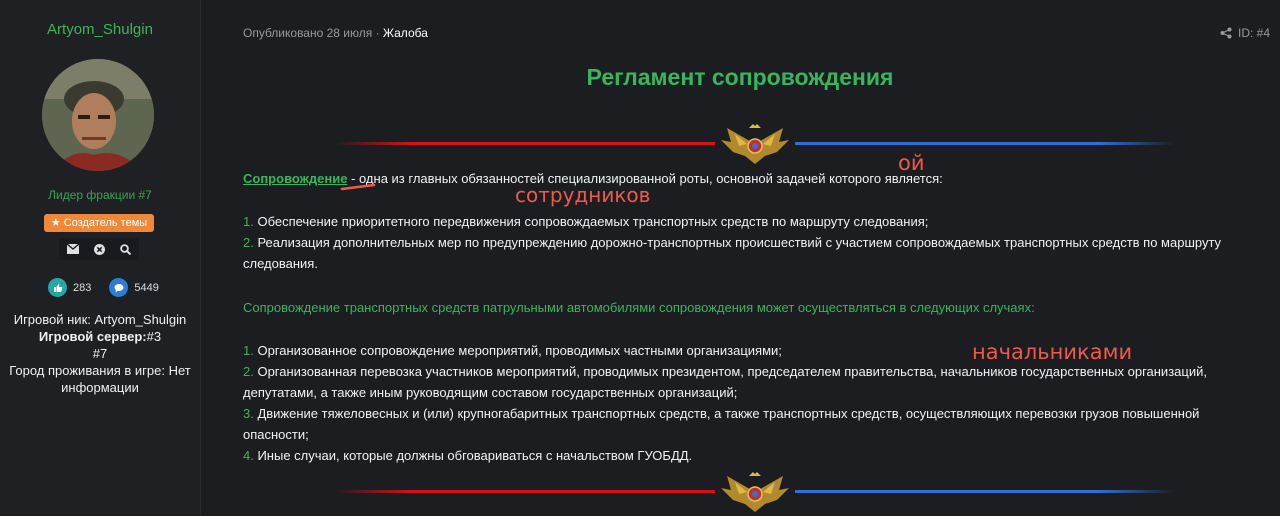 This screenshot has height=516, width=1280. What do you see at coordinates (248, 455) in the screenshot?
I see `list-item-number: 4.` at bounding box center [248, 455].